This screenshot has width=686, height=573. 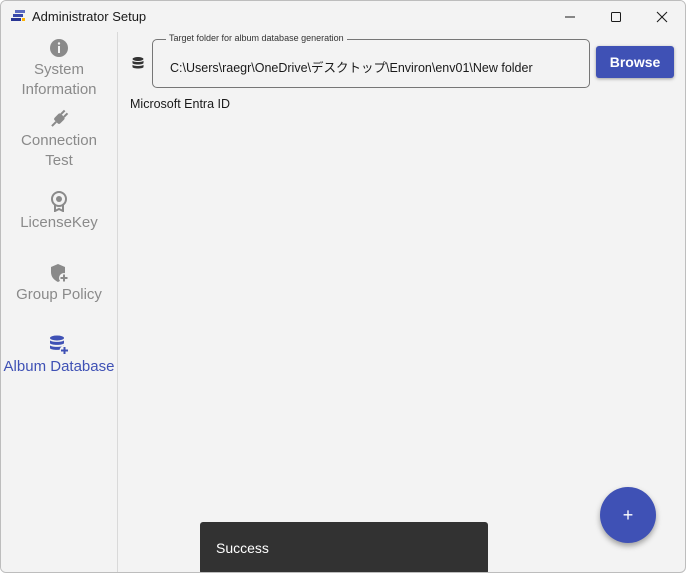 I want to click on sidebar-item-system-information: System Information, so click(x=59, y=68).